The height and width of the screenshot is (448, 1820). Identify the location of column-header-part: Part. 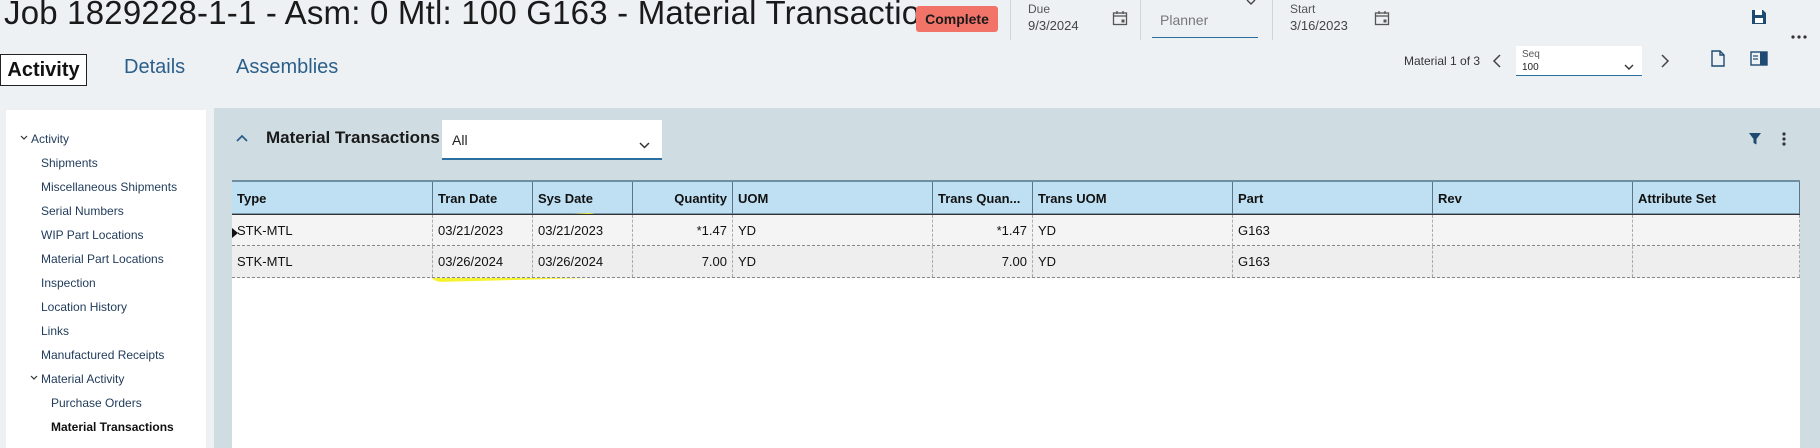
(1333, 198).